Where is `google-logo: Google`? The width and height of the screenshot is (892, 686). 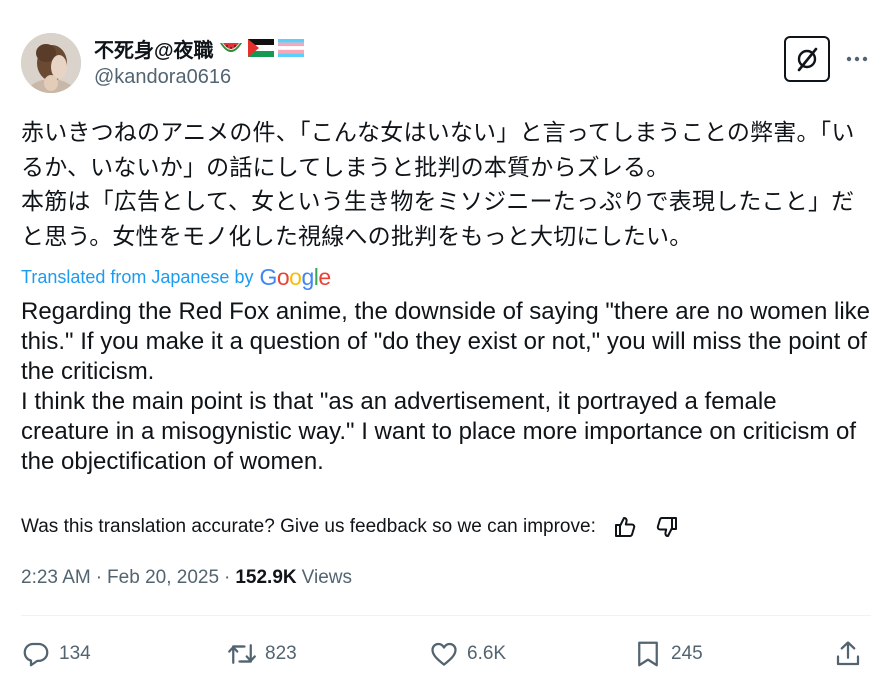
google-logo: Google is located at coordinates (295, 276).